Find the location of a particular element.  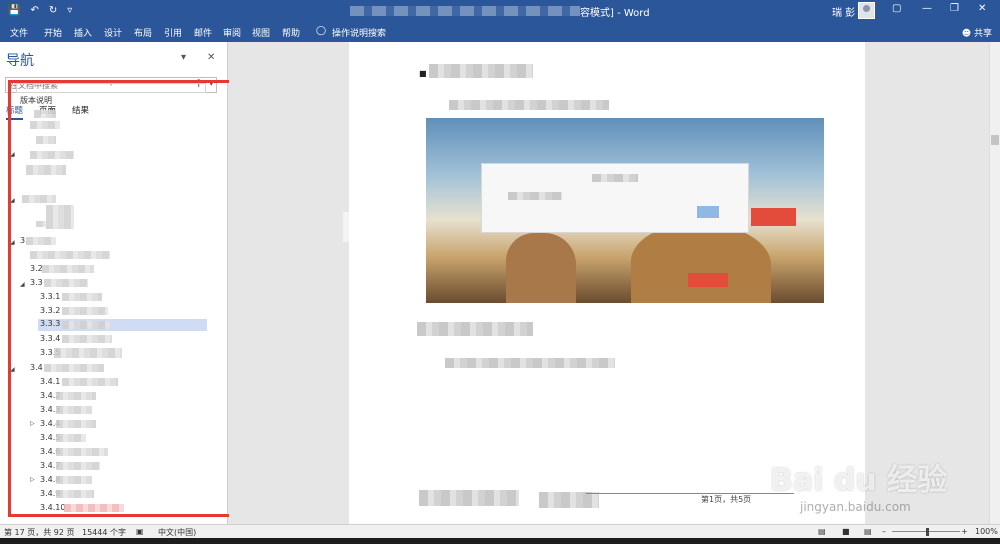

os-taskbar is located at coordinates (500, 541).